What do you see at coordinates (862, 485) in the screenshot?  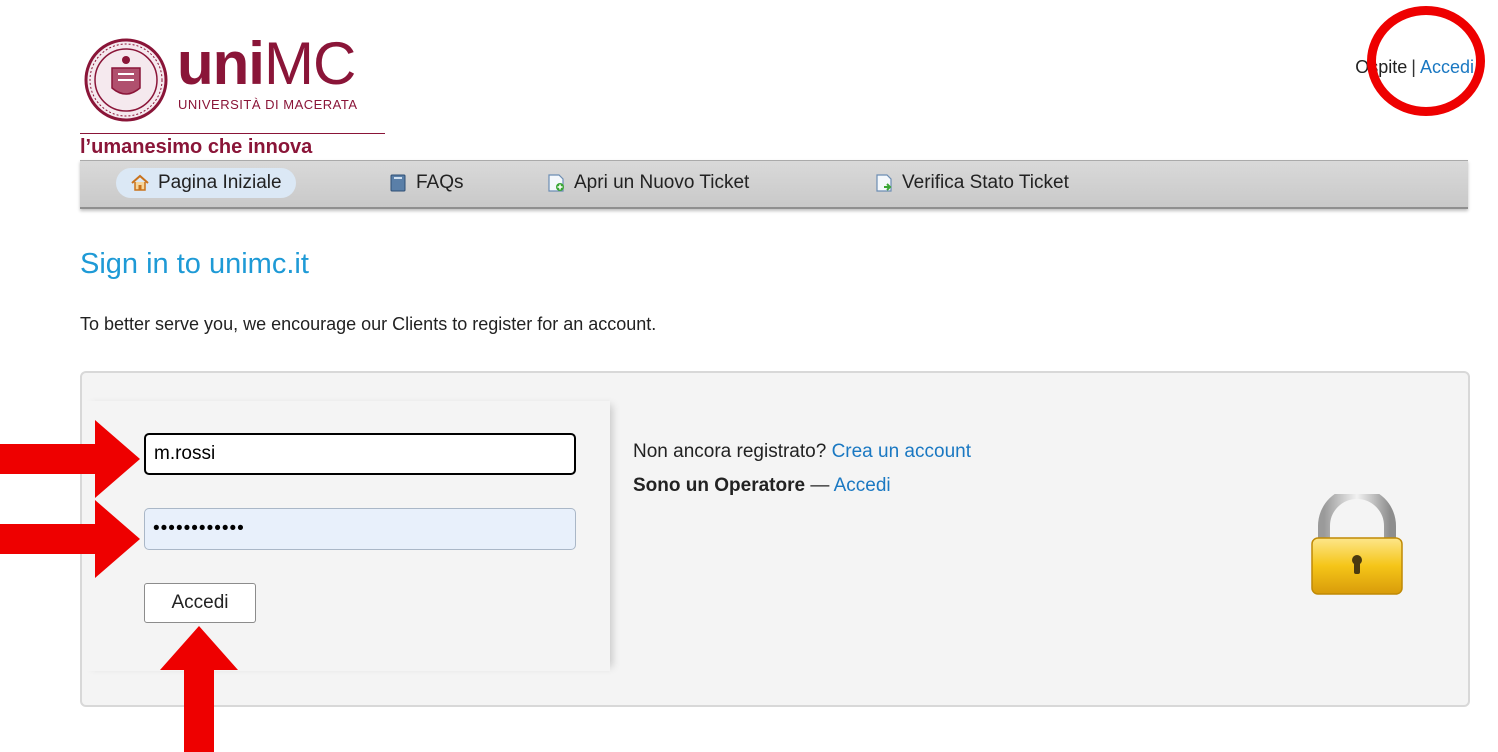 I see `agent-login-link: Accedi` at bounding box center [862, 485].